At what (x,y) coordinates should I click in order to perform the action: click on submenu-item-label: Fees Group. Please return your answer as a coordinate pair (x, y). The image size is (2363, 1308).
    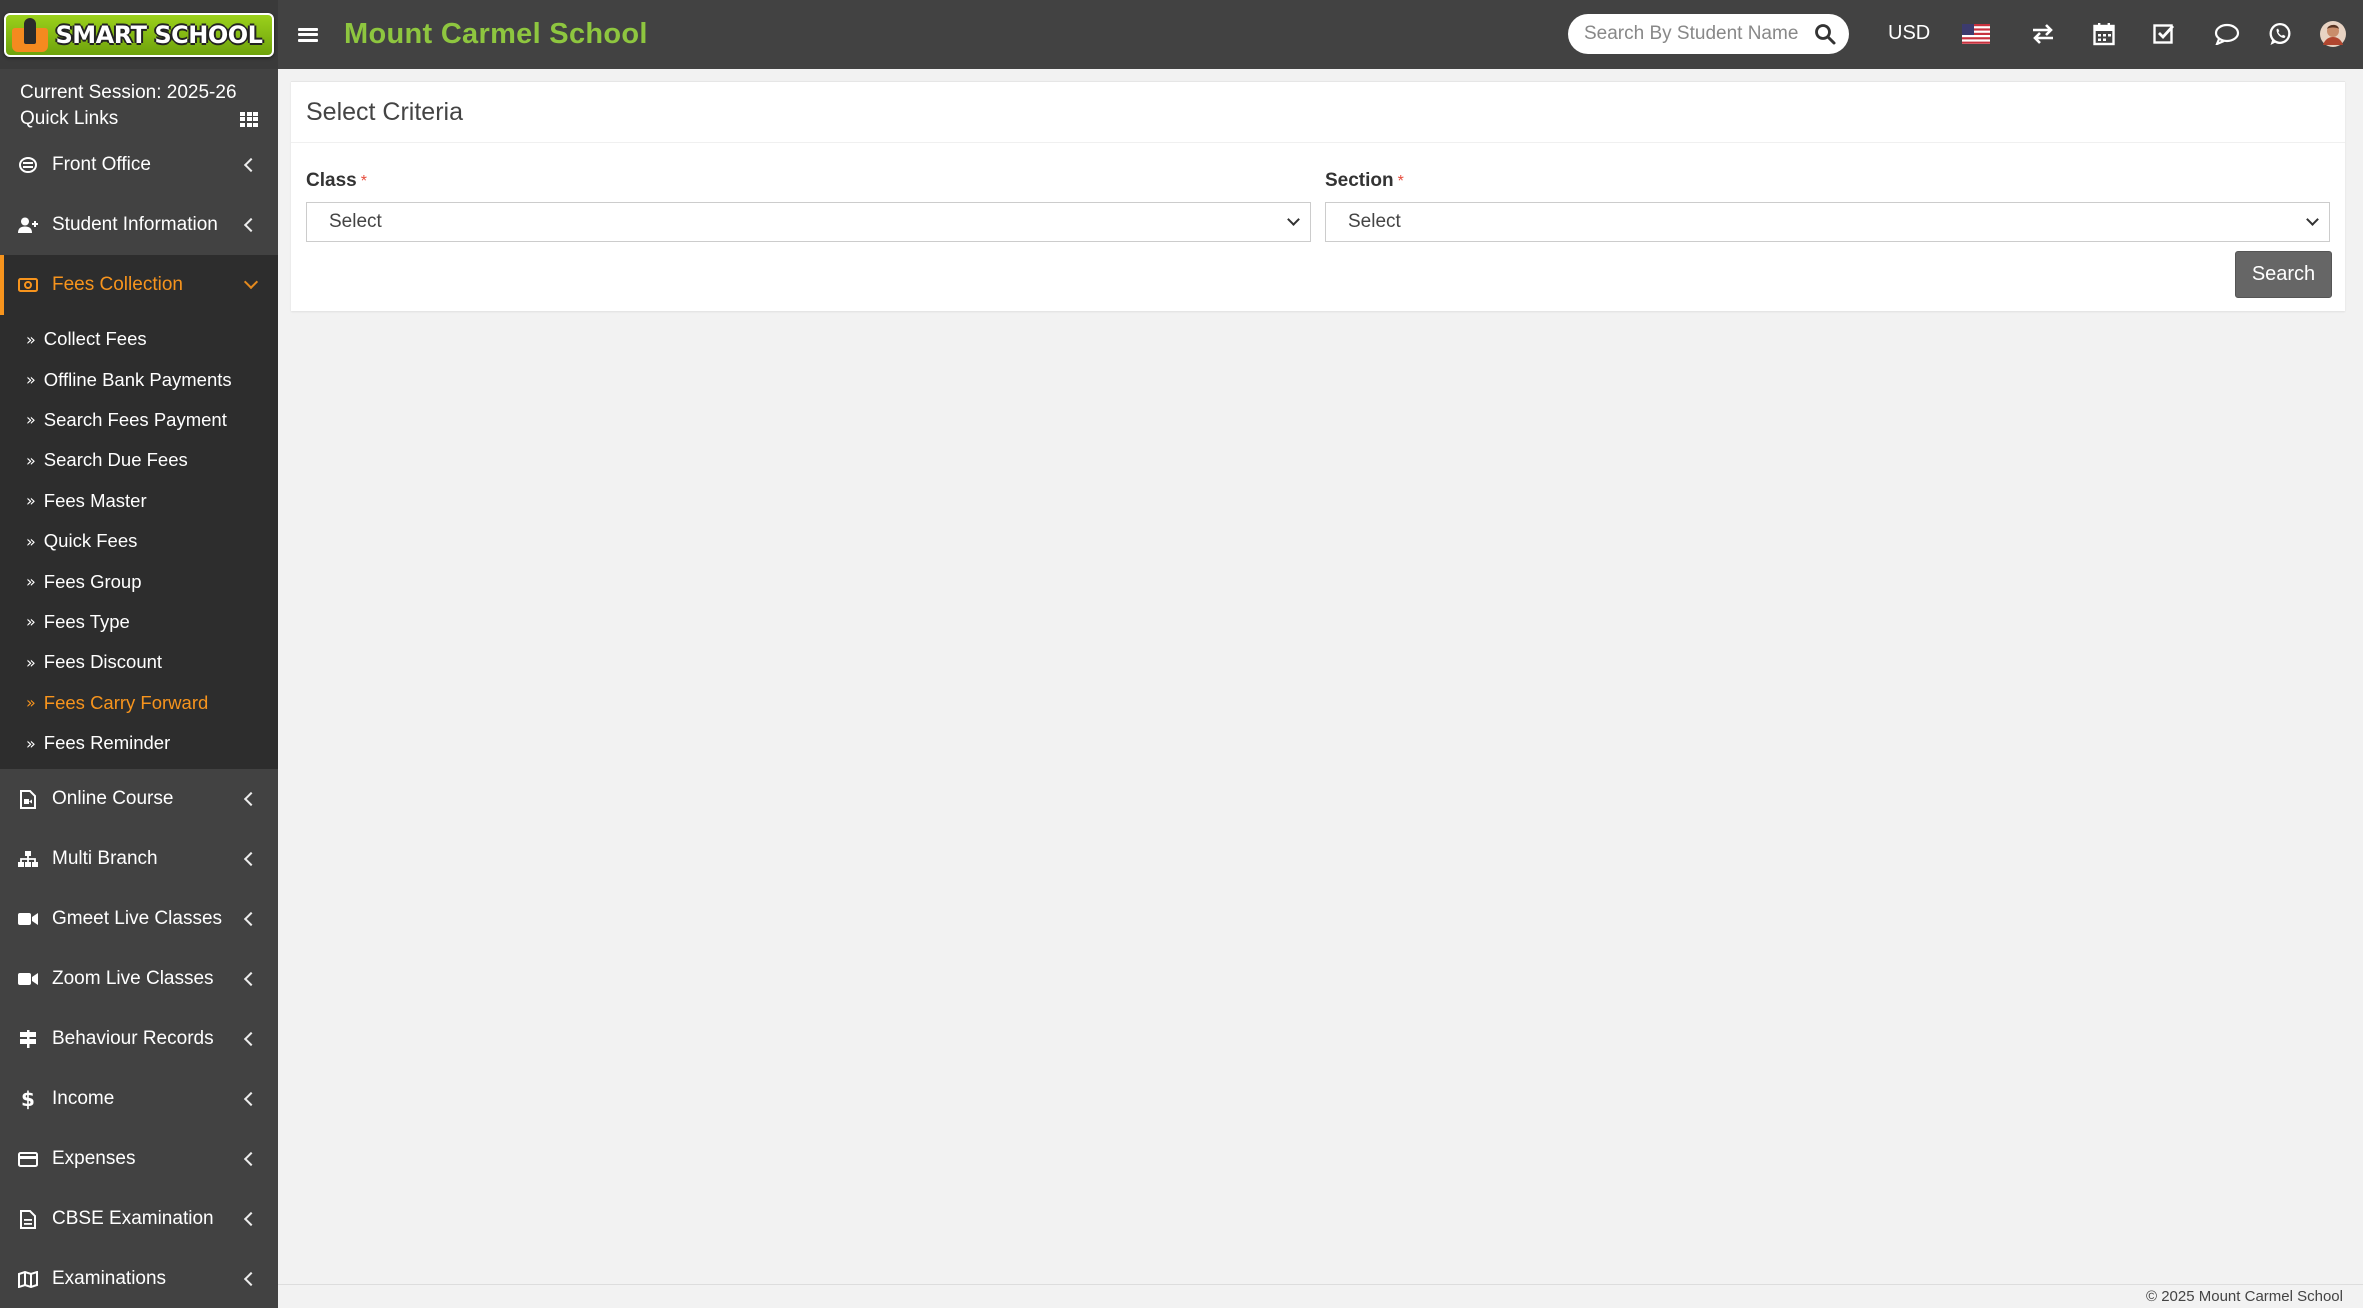
    Looking at the image, I should click on (92, 581).